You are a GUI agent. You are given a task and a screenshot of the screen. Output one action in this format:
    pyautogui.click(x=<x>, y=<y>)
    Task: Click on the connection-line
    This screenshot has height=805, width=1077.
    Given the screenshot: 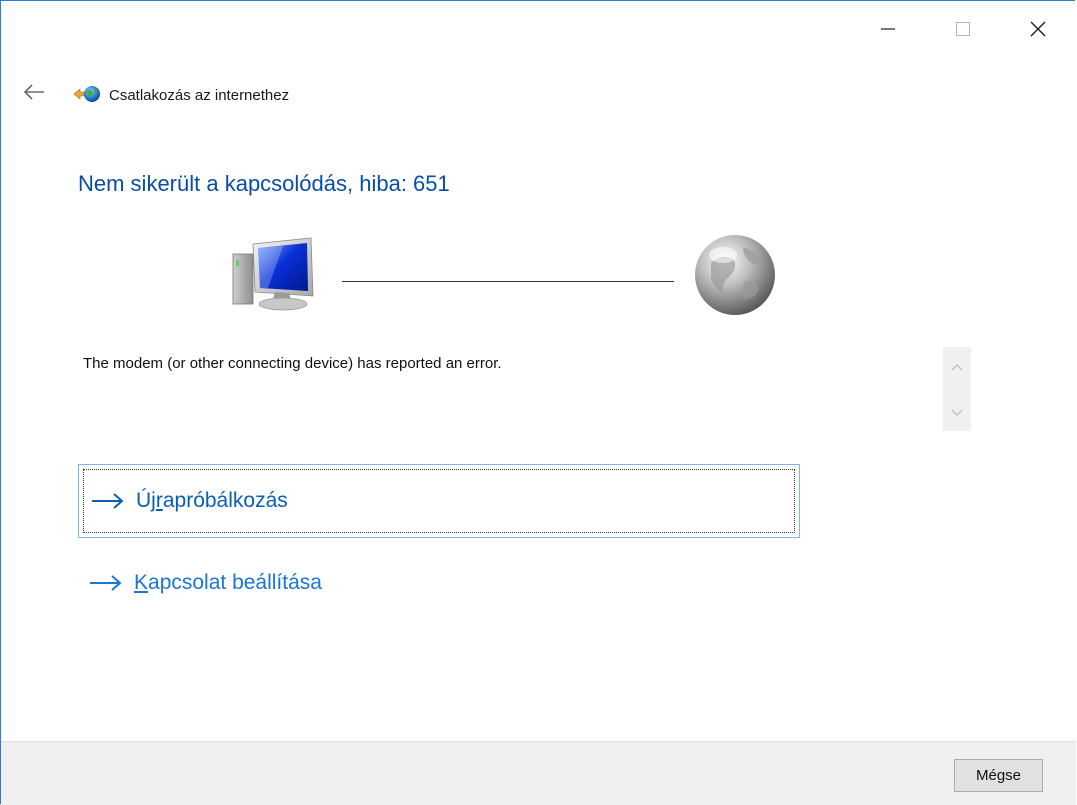 What is the action you would take?
    pyautogui.click(x=508, y=281)
    